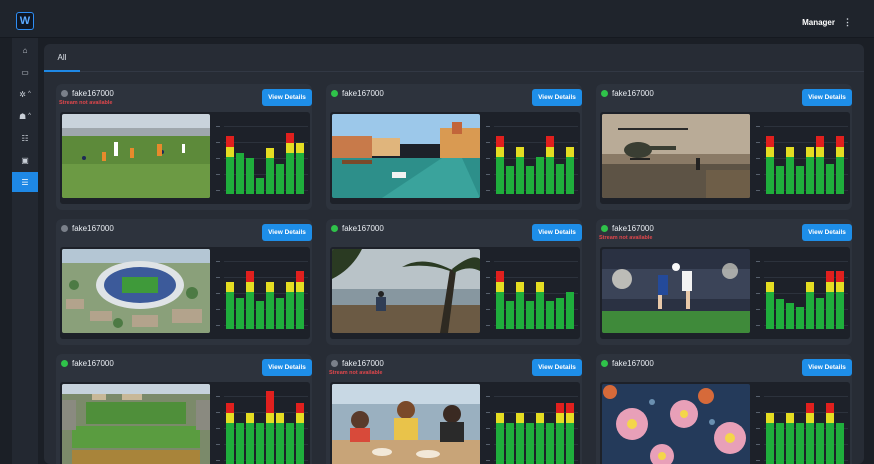 This screenshot has height=464, width=874. Describe the element at coordinates (827, 22) in the screenshot. I see `user-menu: Manager ⋮` at that location.